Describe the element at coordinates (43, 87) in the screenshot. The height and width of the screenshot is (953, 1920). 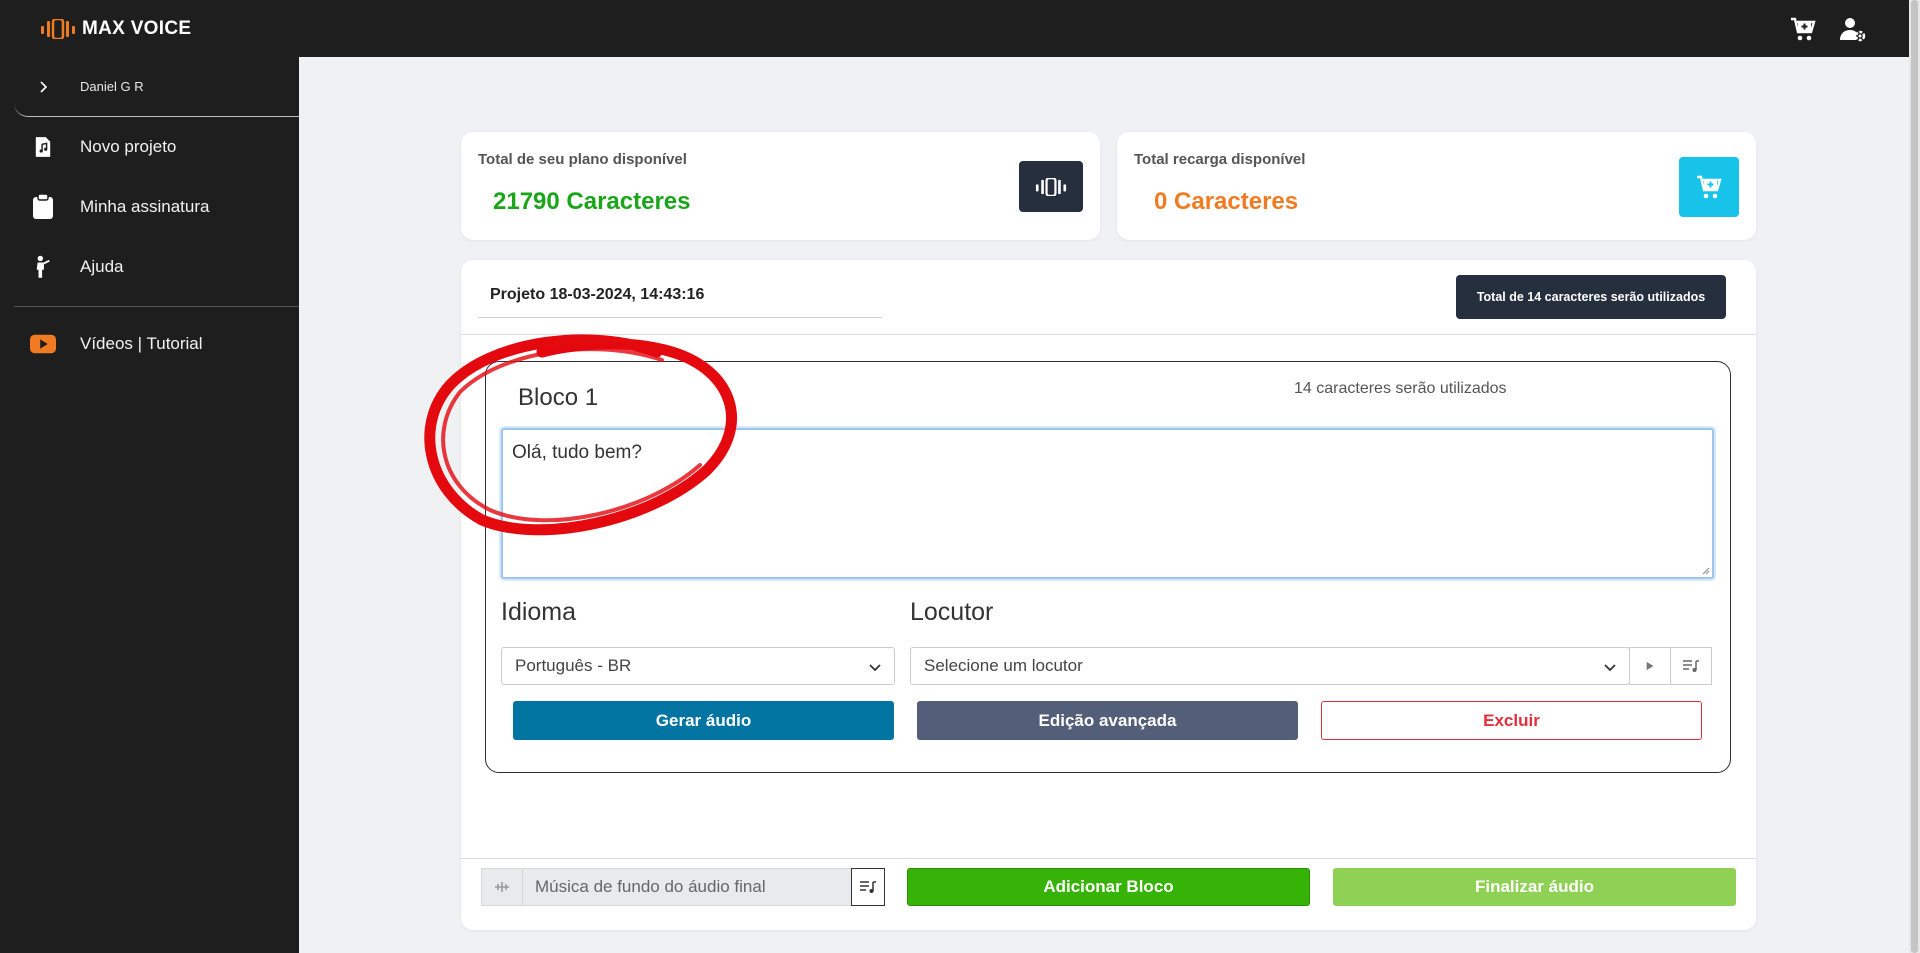
I see `chevron-right-icon` at that location.